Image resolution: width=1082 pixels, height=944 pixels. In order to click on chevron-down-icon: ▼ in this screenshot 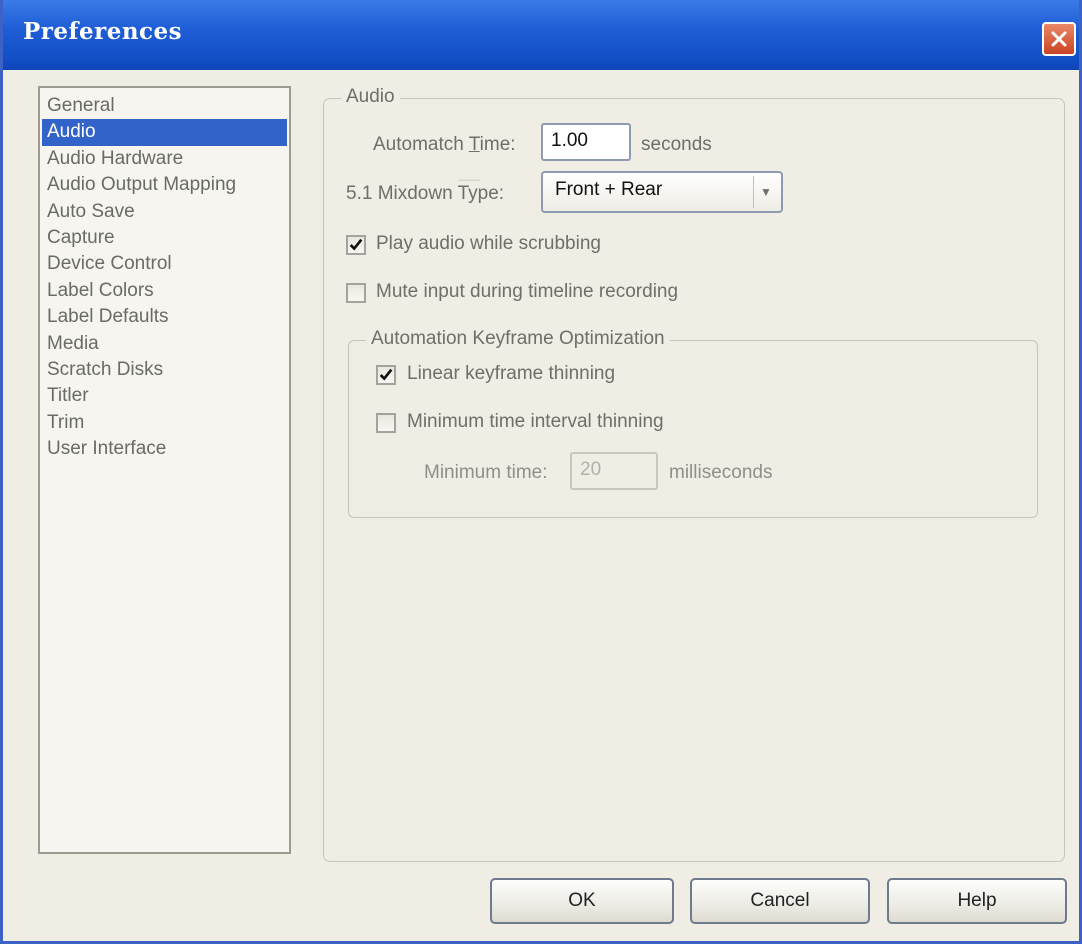, I will do `click(765, 192)`.